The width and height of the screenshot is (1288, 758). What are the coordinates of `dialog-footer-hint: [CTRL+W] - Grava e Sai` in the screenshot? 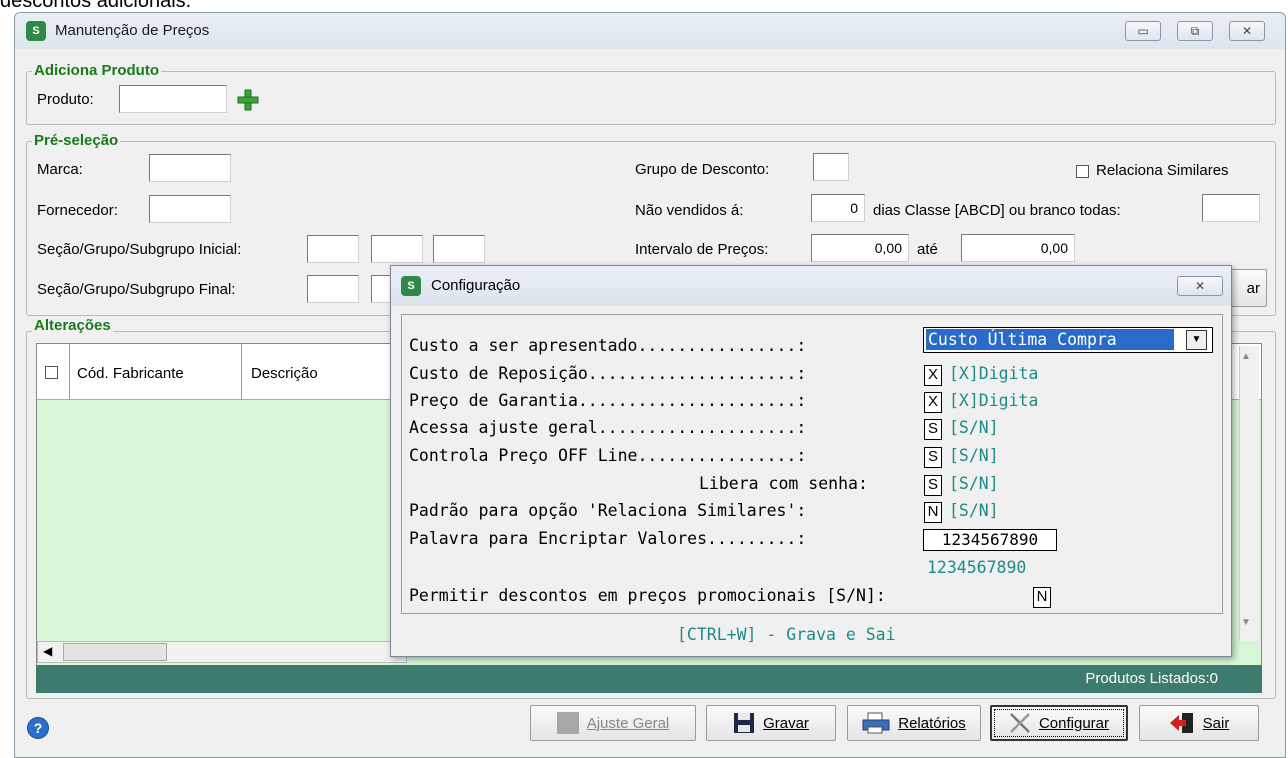 It's located at (786, 634).